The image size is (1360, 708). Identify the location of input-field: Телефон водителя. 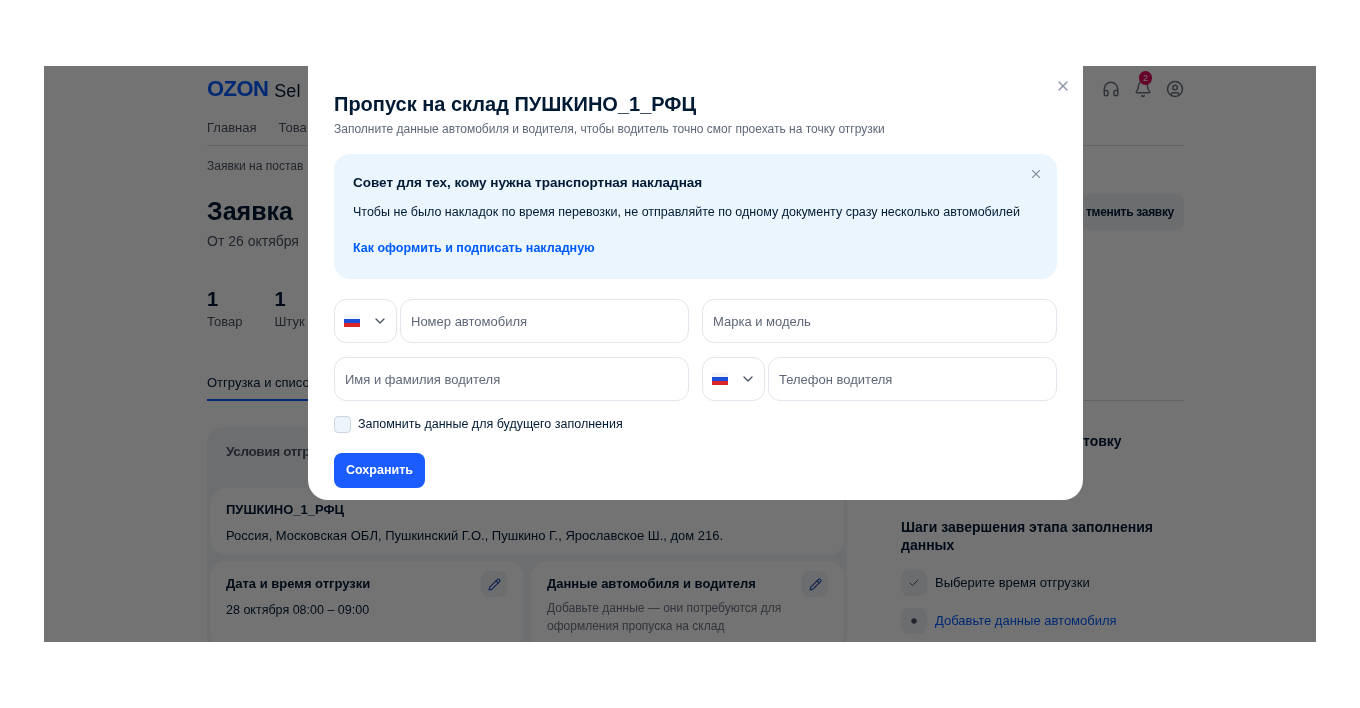
(912, 379).